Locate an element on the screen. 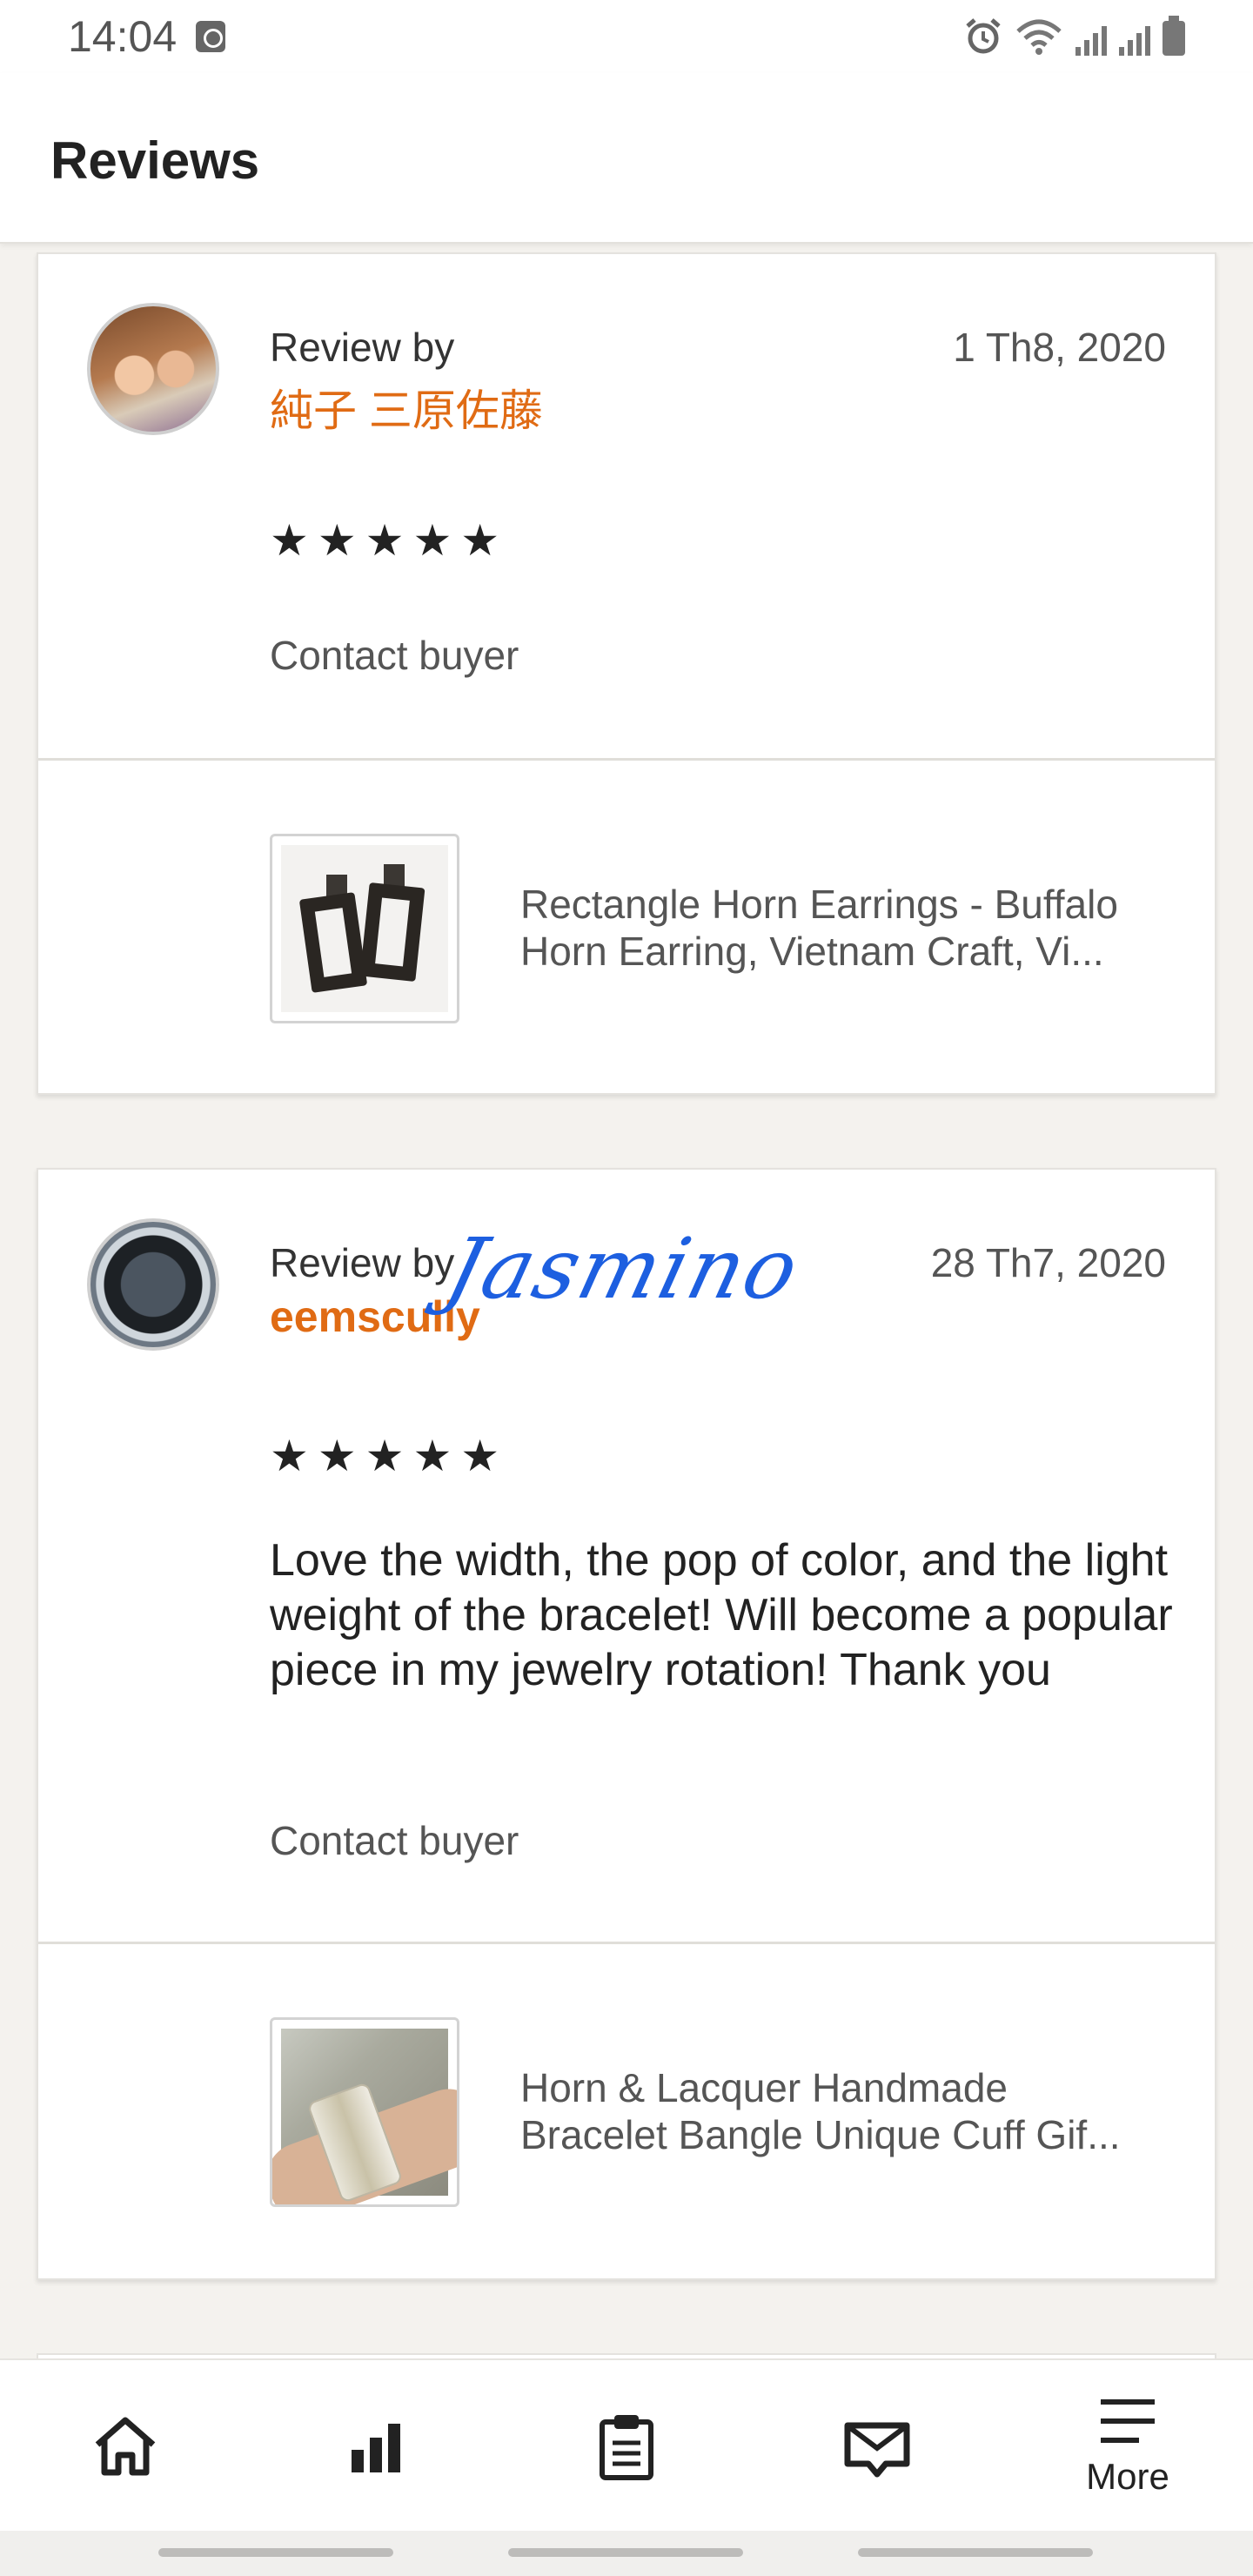 The image size is (1253, 2576). stats-icon is located at coordinates (376, 2448).